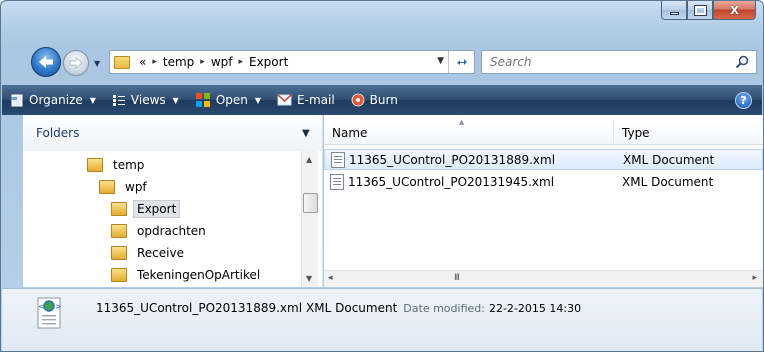 This screenshot has width=764, height=352. What do you see at coordinates (231, 100) in the screenshot?
I see `open-label: Open` at bounding box center [231, 100].